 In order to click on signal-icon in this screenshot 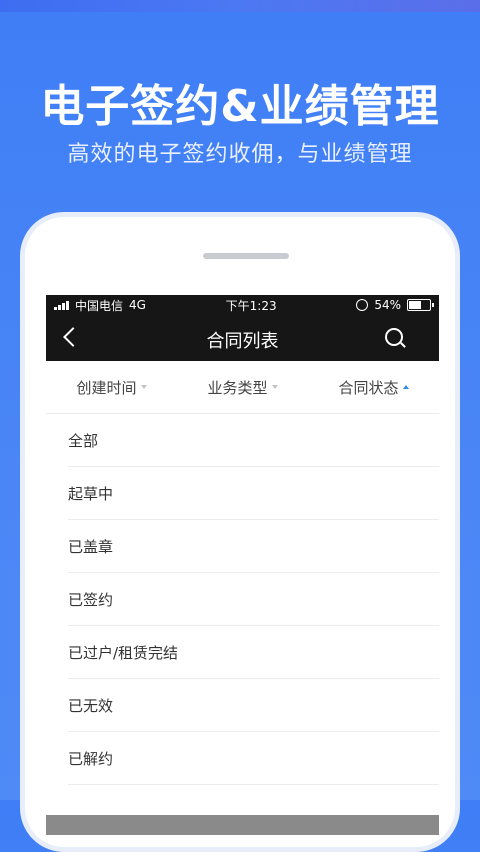, I will do `click(61, 305)`.